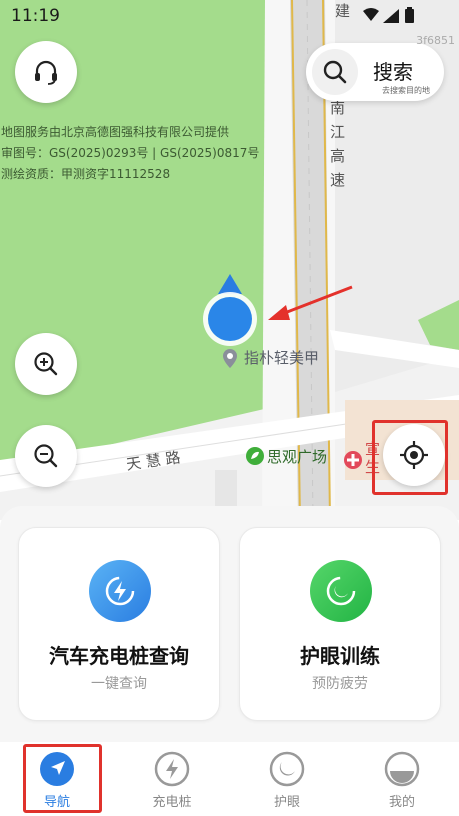  What do you see at coordinates (255, 456) in the screenshot?
I see `leaf-icon` at bounding box center [255, 456].